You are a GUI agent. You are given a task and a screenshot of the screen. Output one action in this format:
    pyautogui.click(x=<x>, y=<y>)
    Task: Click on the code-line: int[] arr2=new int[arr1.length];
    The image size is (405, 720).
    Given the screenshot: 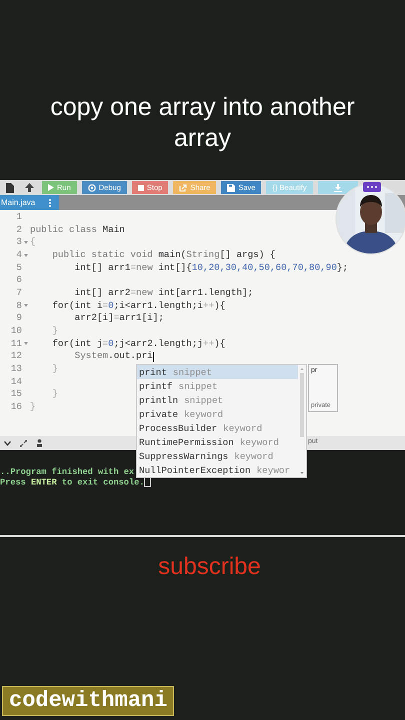 What is the action you would take?
    pyautogui.click(x=164, y=293)
    